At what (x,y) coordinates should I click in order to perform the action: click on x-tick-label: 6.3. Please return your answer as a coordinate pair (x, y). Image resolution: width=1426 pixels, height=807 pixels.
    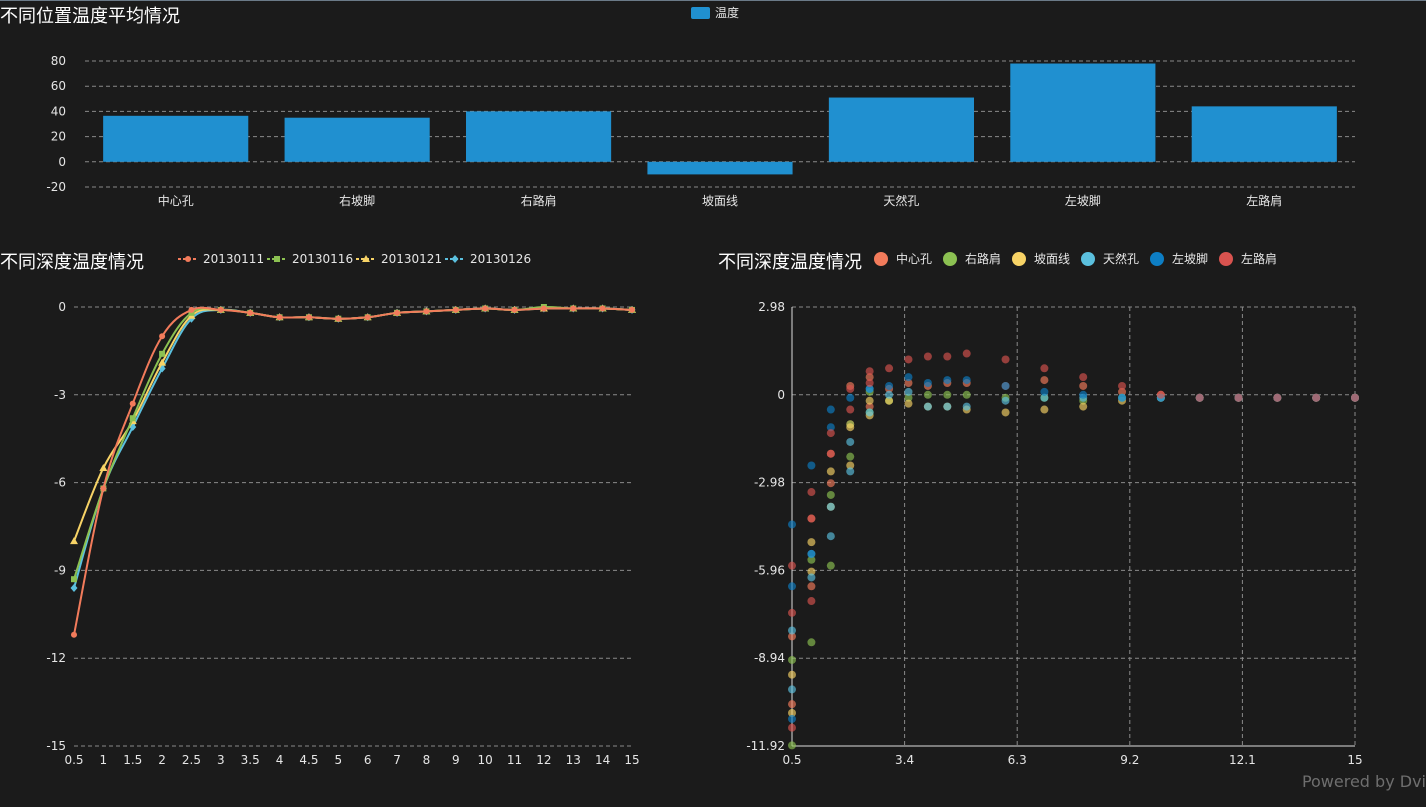
    Looking at the image, I should click on (1017, 760).